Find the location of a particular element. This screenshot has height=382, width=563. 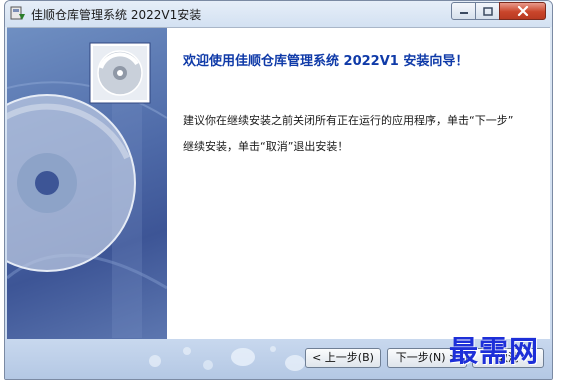

close-button is located at coordinates (522, 11).